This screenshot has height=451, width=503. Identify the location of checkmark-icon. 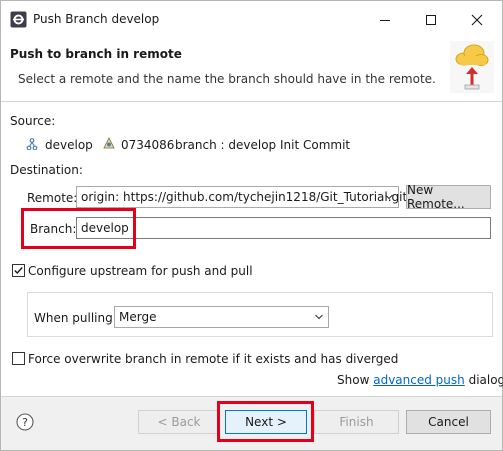
(18, 271).